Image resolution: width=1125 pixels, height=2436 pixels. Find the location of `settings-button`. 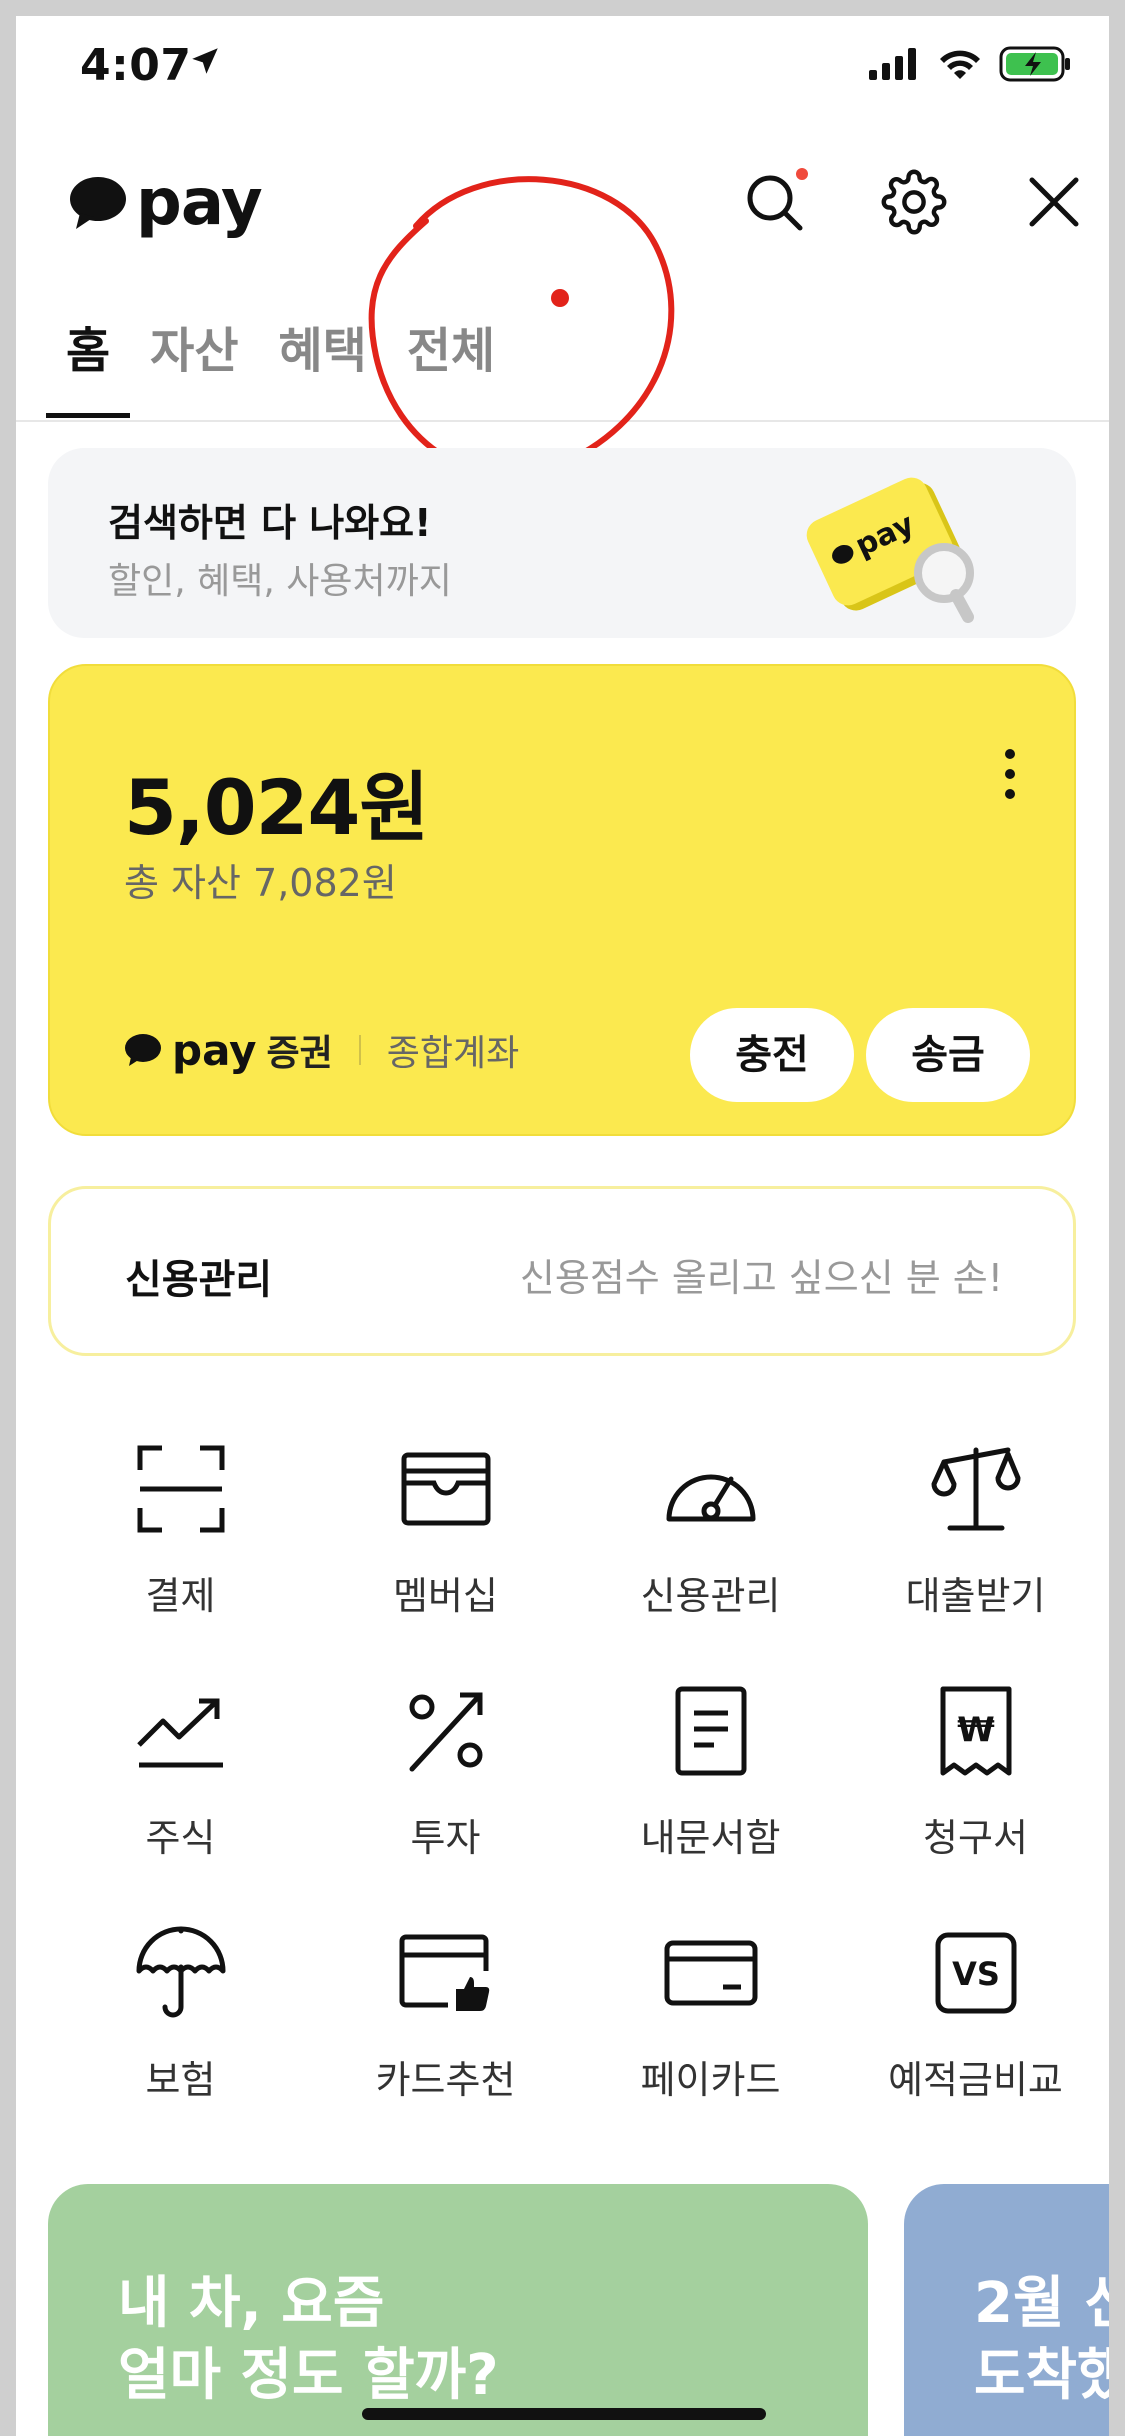

settings-button is located at coordinates (914, 202).